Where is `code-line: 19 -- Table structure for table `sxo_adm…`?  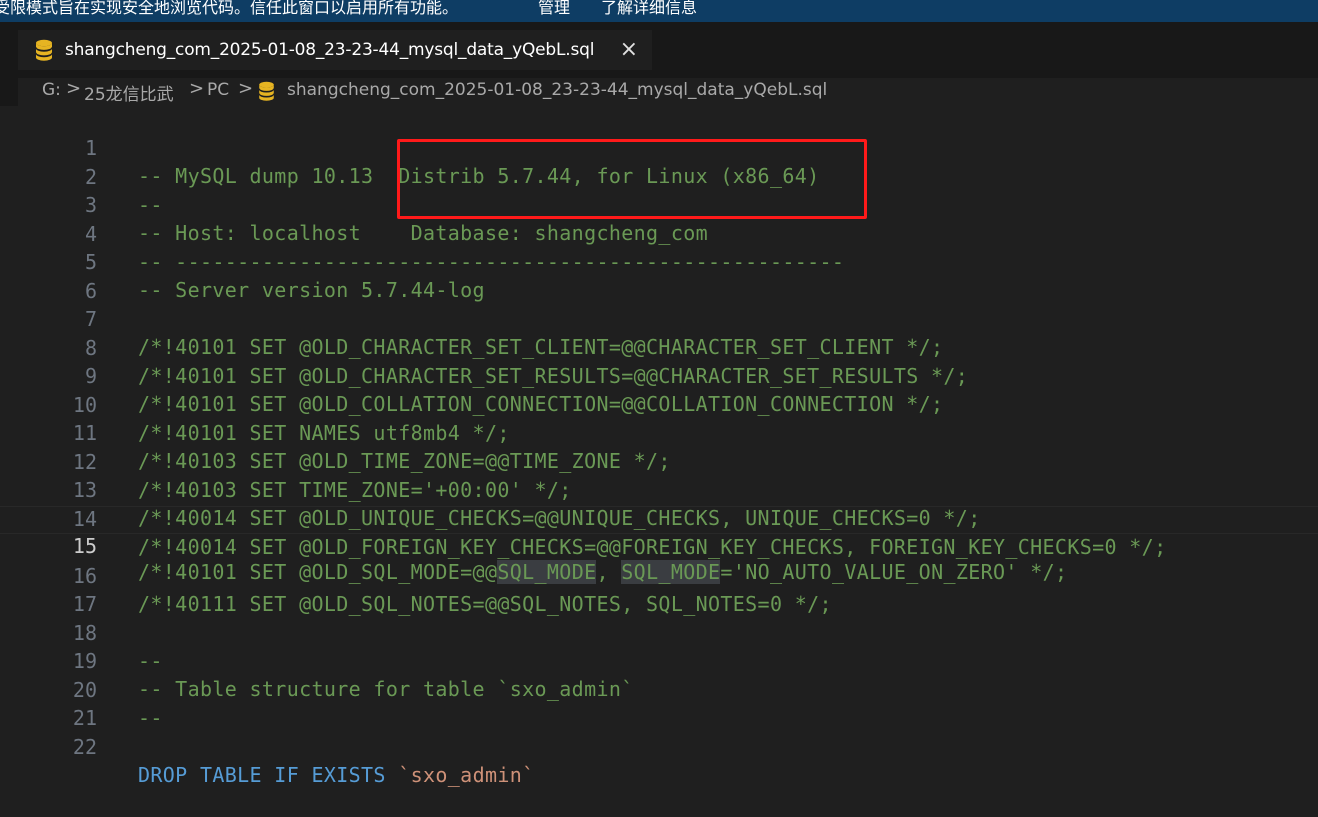 code-line: 19 -- Table structure for table `sxo_adm… is located at coordinates (659, 660).